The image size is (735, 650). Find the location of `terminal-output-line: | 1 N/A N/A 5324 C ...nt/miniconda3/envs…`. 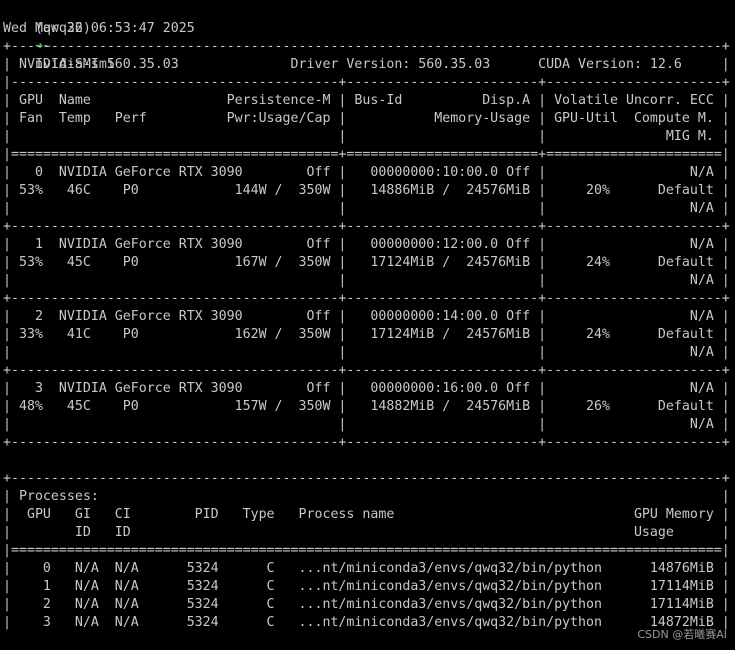

terminal-output-line: | 1 N/A N/A 5324 C ...nt/miniconda3/envs… is located at coordinates (366, 586).